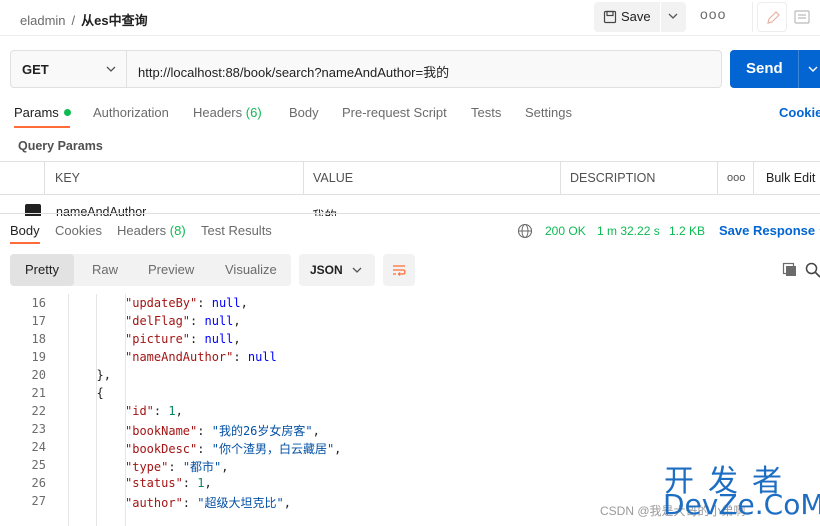  I want to click on format-preview: Preview, so click(171, 269).